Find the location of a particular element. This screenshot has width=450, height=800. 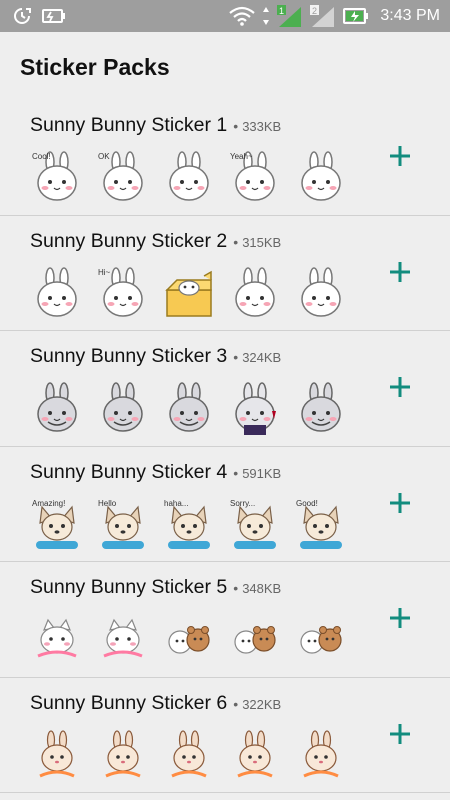

sticker-pack-item: Sunny Bunny Sticker 3 • 324KB is located at coordinates (225, 389).